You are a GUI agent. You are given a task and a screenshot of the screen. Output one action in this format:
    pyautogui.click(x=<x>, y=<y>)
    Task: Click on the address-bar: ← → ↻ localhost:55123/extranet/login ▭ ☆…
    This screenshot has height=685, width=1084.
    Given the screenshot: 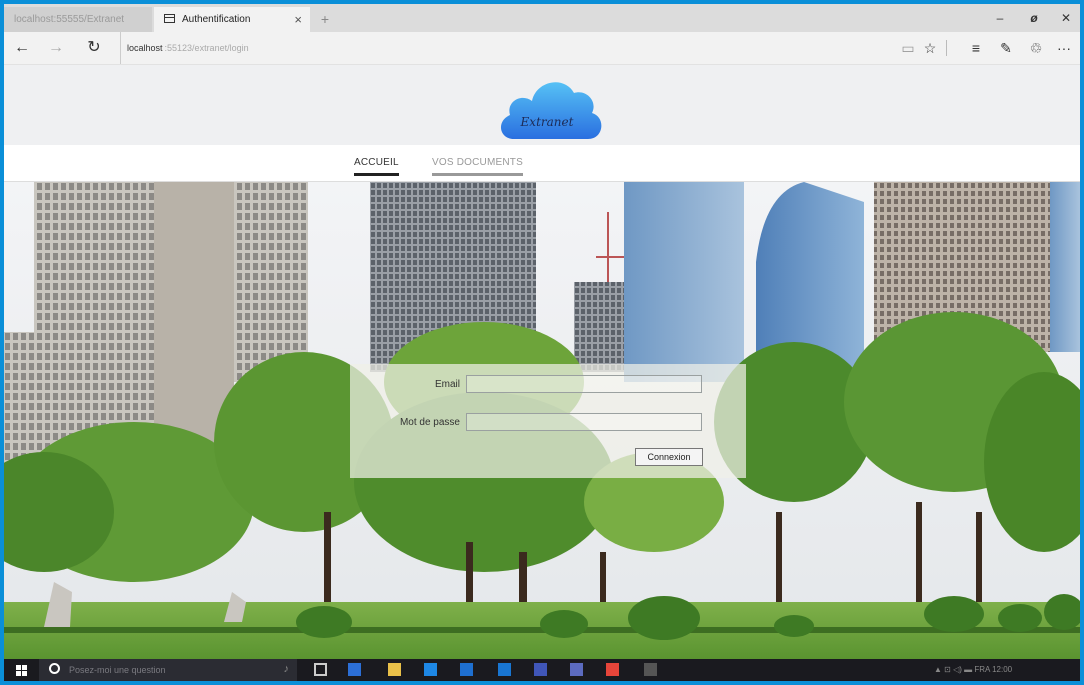 What is the action you would take?
    pyautogui.click(x=542, y=48)
    